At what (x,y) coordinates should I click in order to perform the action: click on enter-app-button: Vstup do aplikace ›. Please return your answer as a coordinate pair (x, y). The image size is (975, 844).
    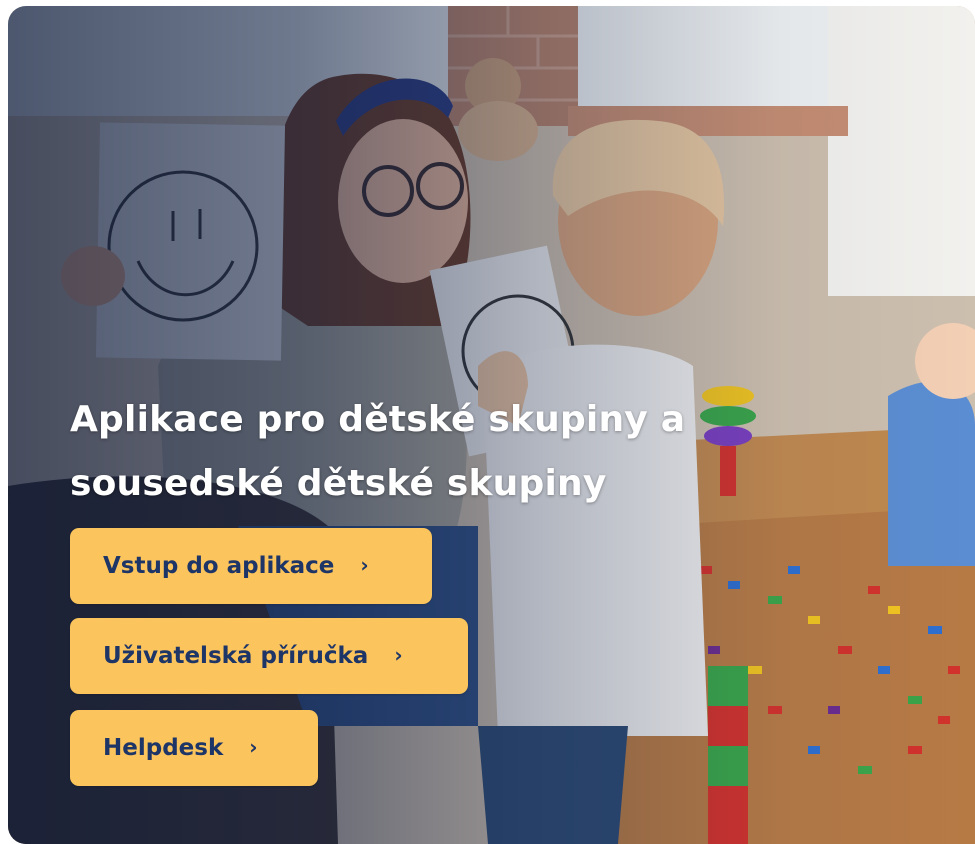
    Looking at the image, I should click on (251, 566).